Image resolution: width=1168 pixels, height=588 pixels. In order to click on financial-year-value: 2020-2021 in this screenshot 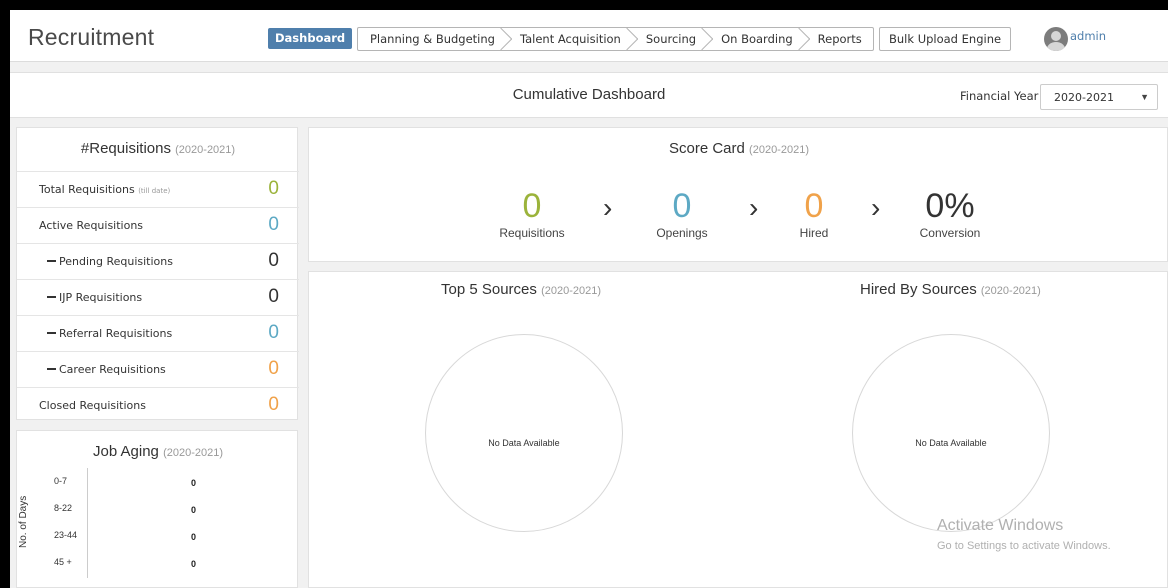, I will do `click(1084, 97)`.